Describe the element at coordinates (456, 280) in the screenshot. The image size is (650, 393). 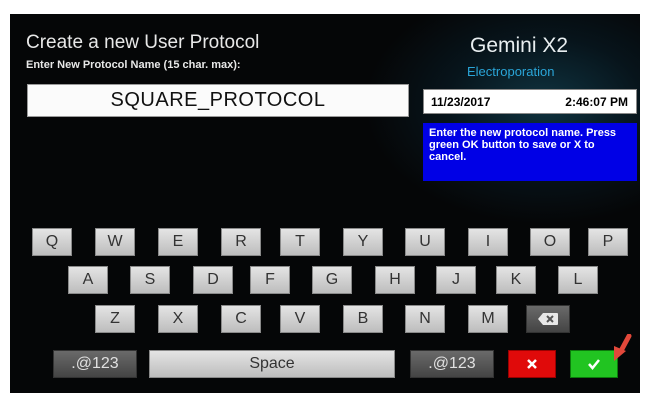
I see `key-j: J` at that location.